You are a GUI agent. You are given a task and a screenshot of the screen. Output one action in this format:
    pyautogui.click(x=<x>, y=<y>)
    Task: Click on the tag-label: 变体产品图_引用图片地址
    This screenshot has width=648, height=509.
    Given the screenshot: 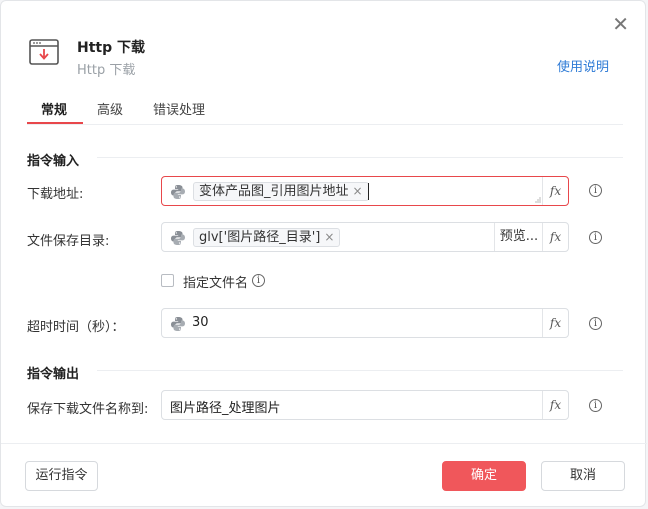 What is the action you would take?
    pyautogui.click(x=274, y=191)
    